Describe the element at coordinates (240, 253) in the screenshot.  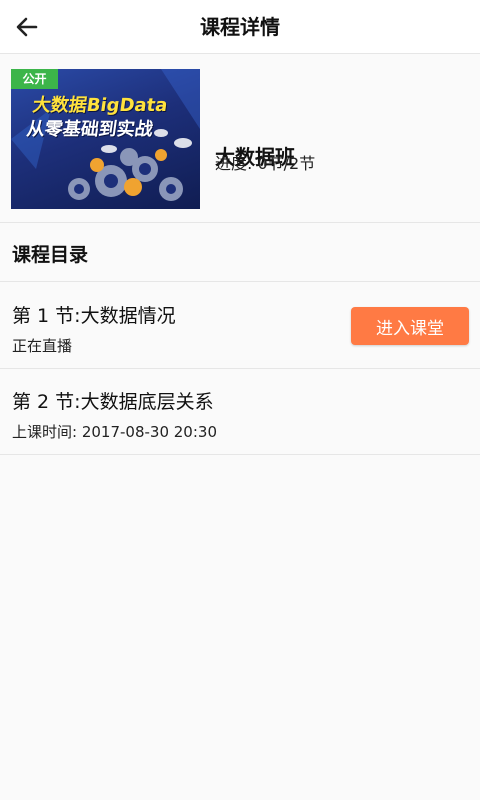
I see `catalog-header: 课程目录` at that location.